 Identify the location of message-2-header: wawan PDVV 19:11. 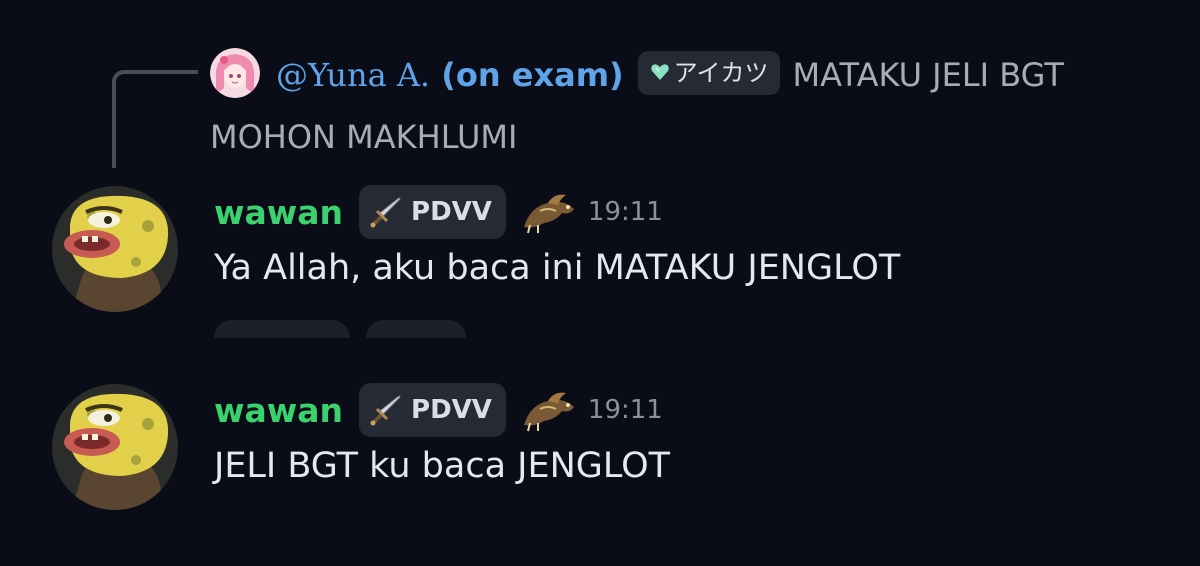
(438, 410).